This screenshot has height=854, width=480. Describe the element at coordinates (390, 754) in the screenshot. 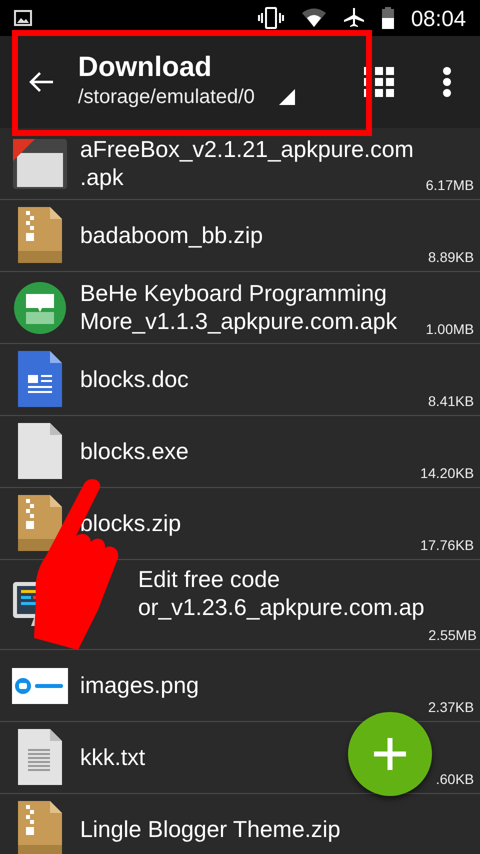

I see `plus-icon` at that location.